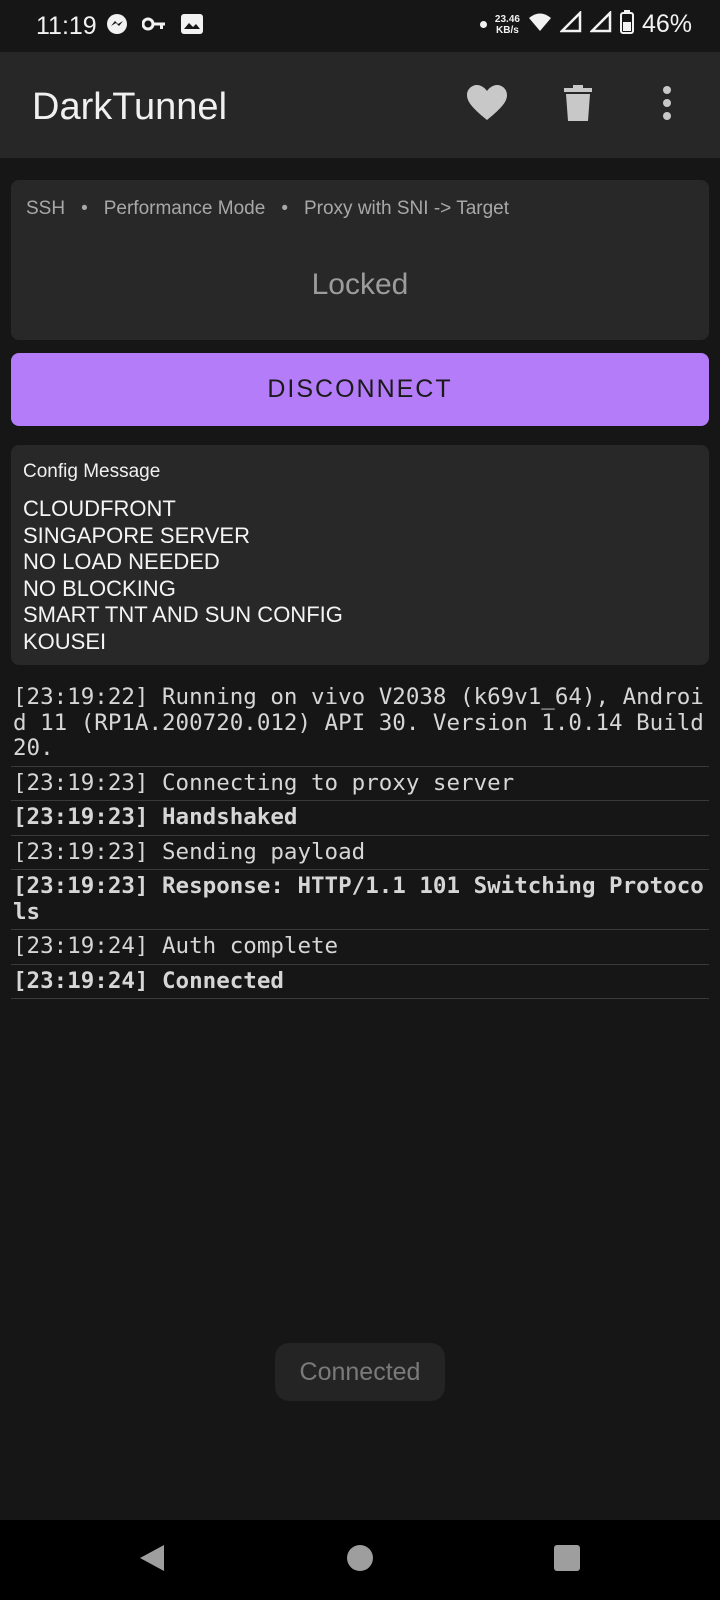 The width and height of the screenshot is (720, 1600). What do you see at coordinates (183, 614) in the screenshot?
I see `config-line: SMART TNT AND SUN CONFIG` at bounding box center [183, 614].